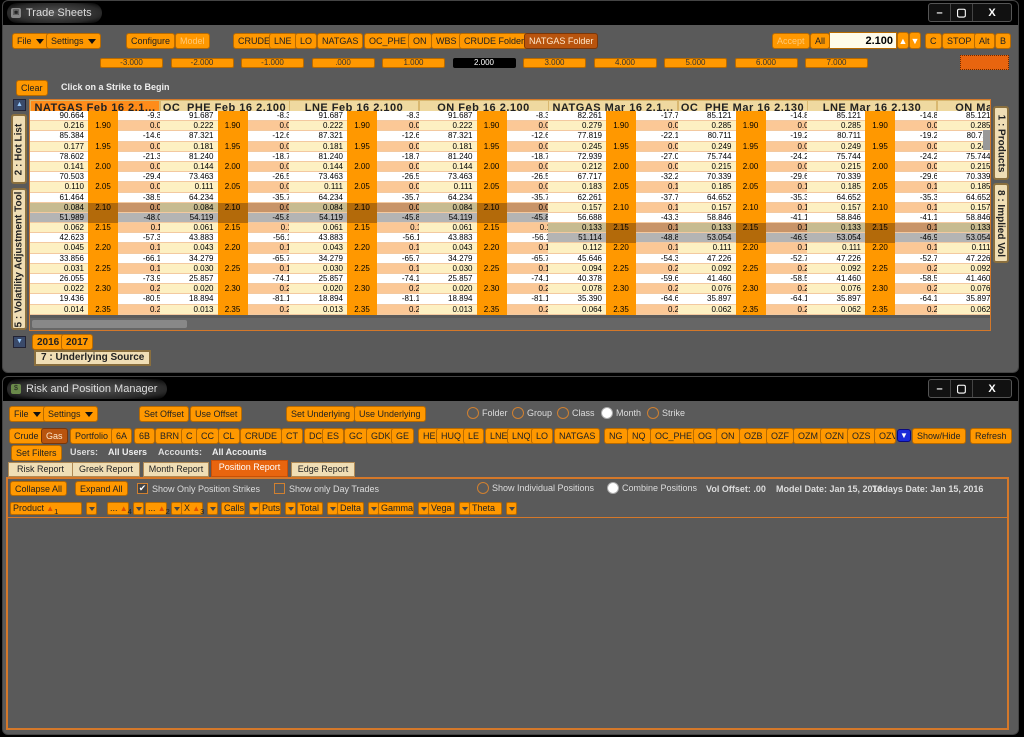 Image resolution: width=1024 pixels, height=737 pixels. I want to click on call-price-cell: 0.177, so click(59, 146).